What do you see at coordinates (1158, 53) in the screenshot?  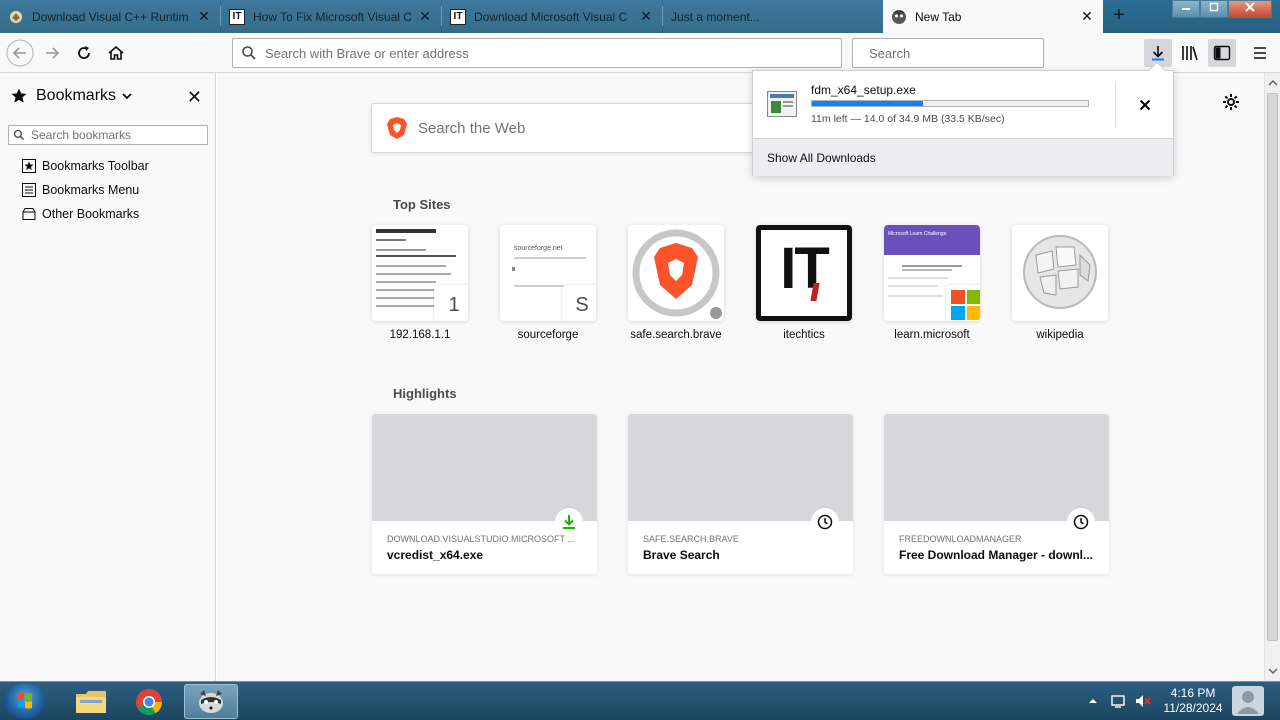 I see `download-arrow-icon` at bounding box center [1158, 53].